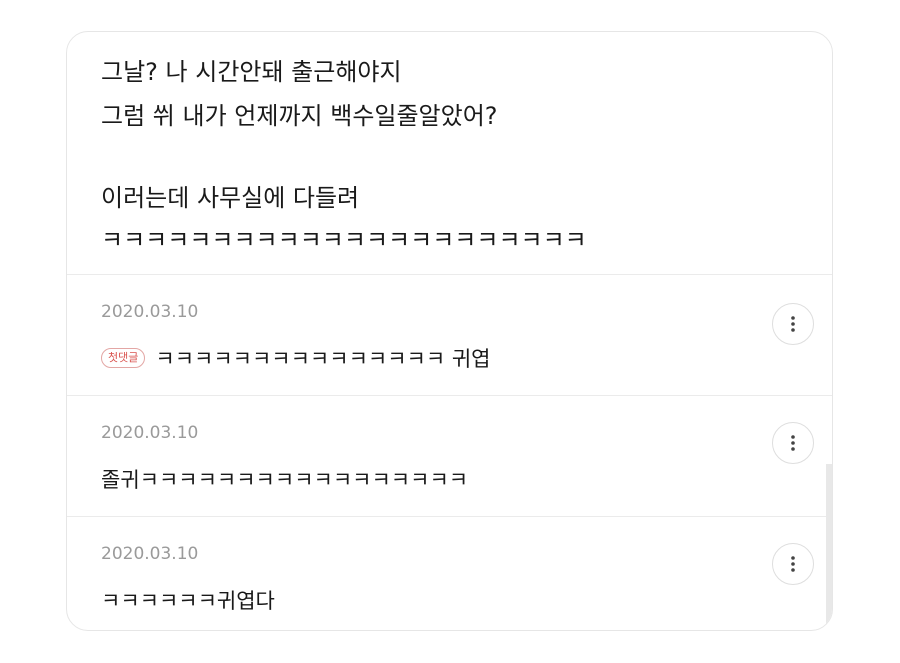  What do you see at coordinates (323, 359) in the screenshot?
I see `comment-text: ㅋㅋㅋㅋㅋㅋㅋㅋㅋㅋㅋㅋㅋㅋㅋ 귀엽` at bounding box center [323, 359].